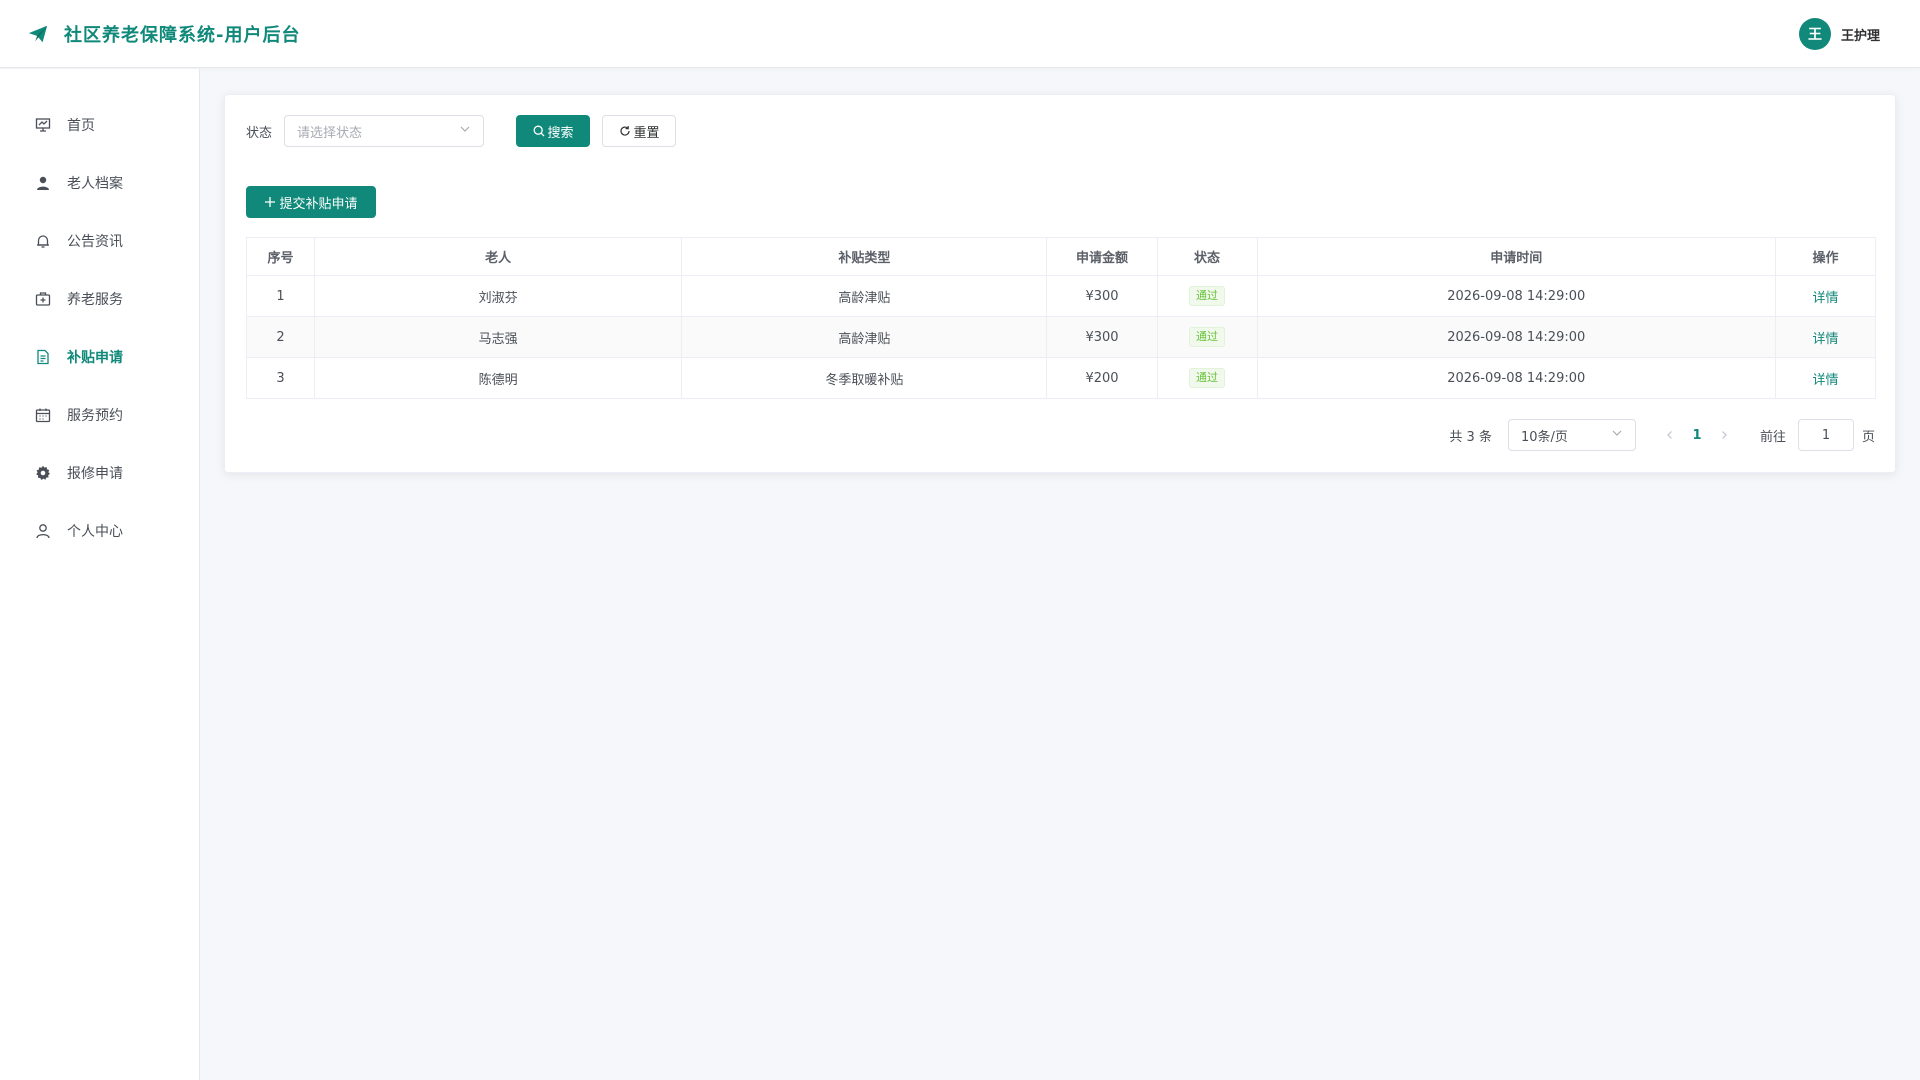 Image resolution: width=1920 pixels, height=1080 pixels. I want to click on first-aid-kit-icon, so click(43, 299).